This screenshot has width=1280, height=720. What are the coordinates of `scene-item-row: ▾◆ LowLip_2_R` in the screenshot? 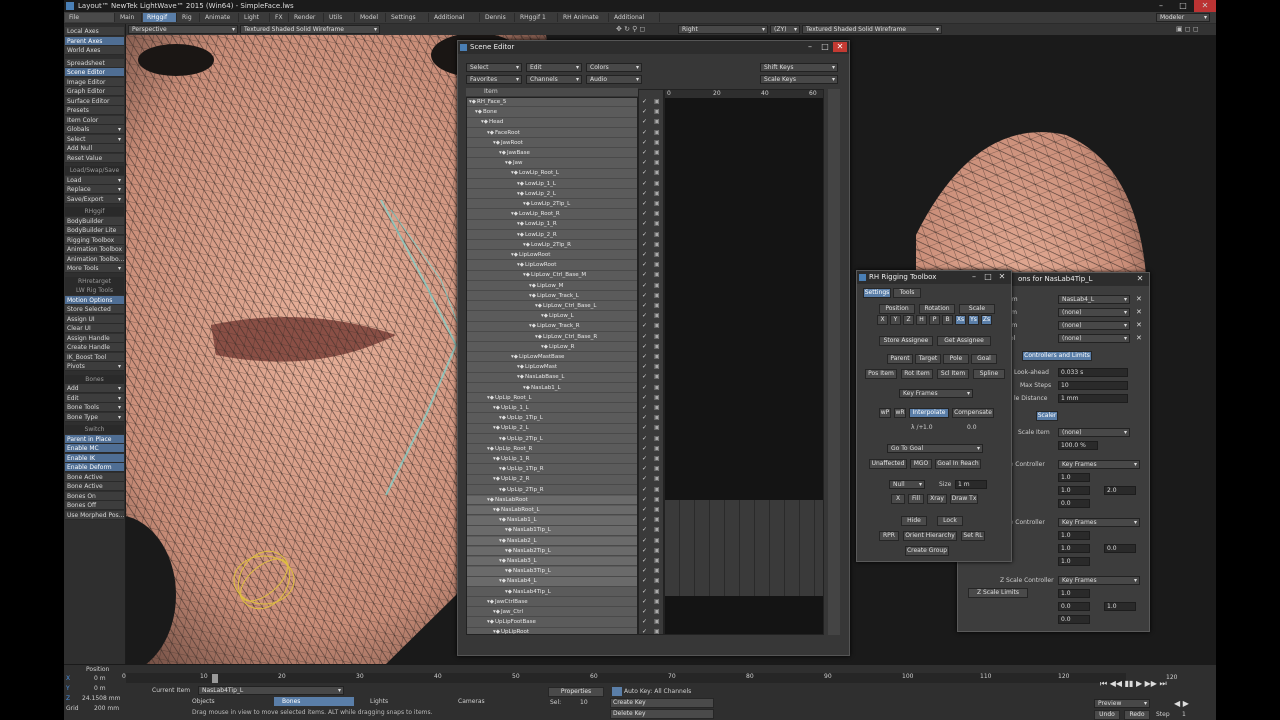 It's located at (552, 235).